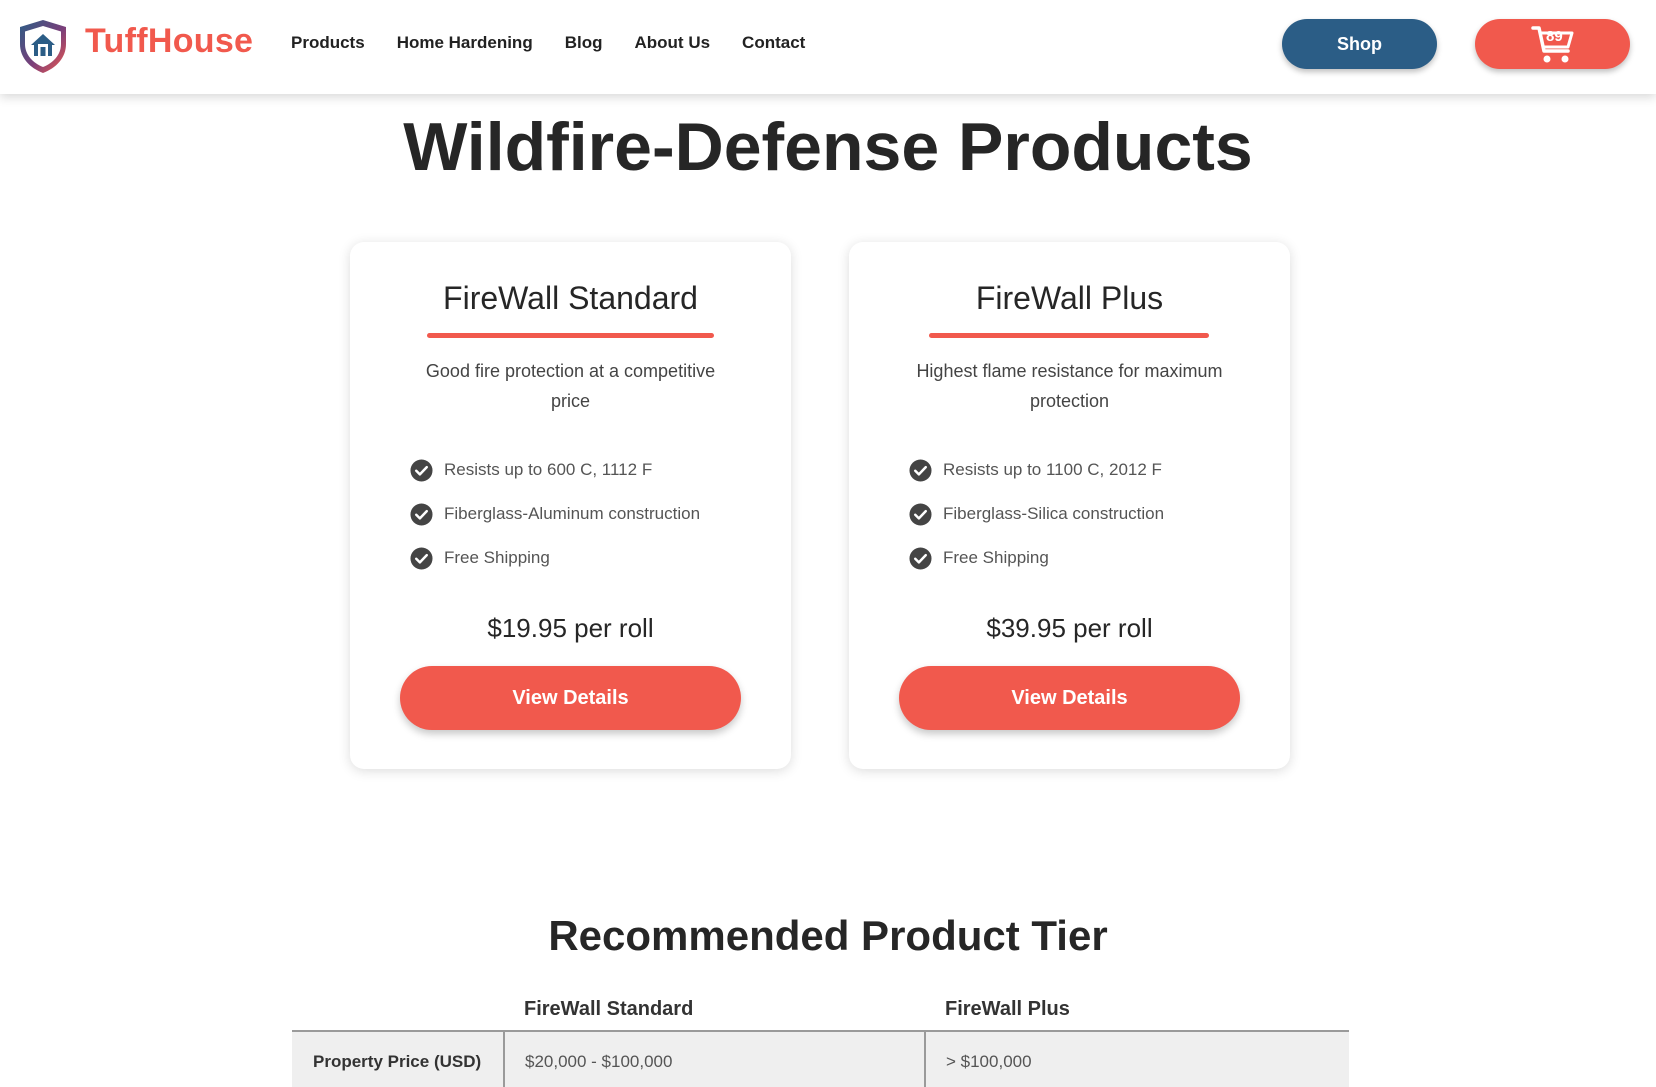 The image size is (1656, 1087). Describe the element at coordinates (570, 298) in the screenshot. I see `product-name: FireWall Standard` at that location.